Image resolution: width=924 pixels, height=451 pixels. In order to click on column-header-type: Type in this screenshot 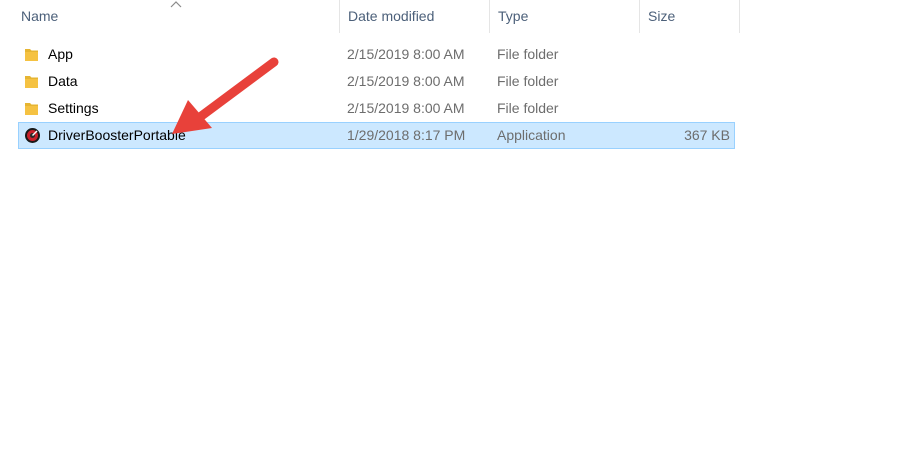, I will do `click(565, 16)`.